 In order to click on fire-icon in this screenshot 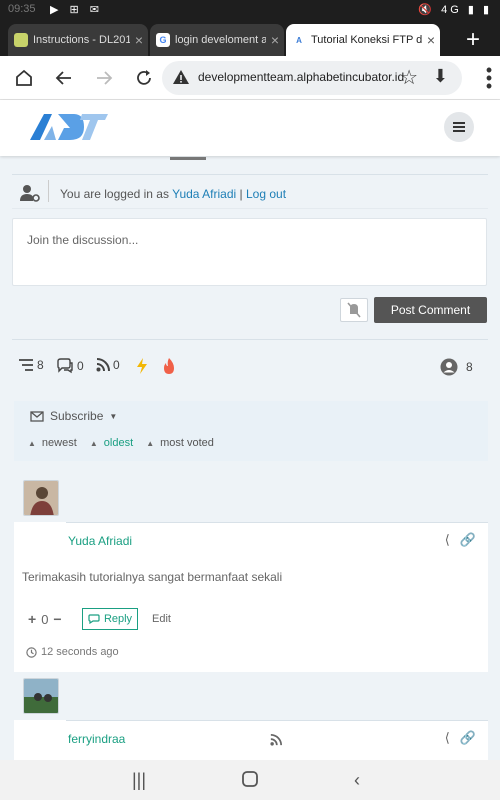, I will do `click(169, 366)`.